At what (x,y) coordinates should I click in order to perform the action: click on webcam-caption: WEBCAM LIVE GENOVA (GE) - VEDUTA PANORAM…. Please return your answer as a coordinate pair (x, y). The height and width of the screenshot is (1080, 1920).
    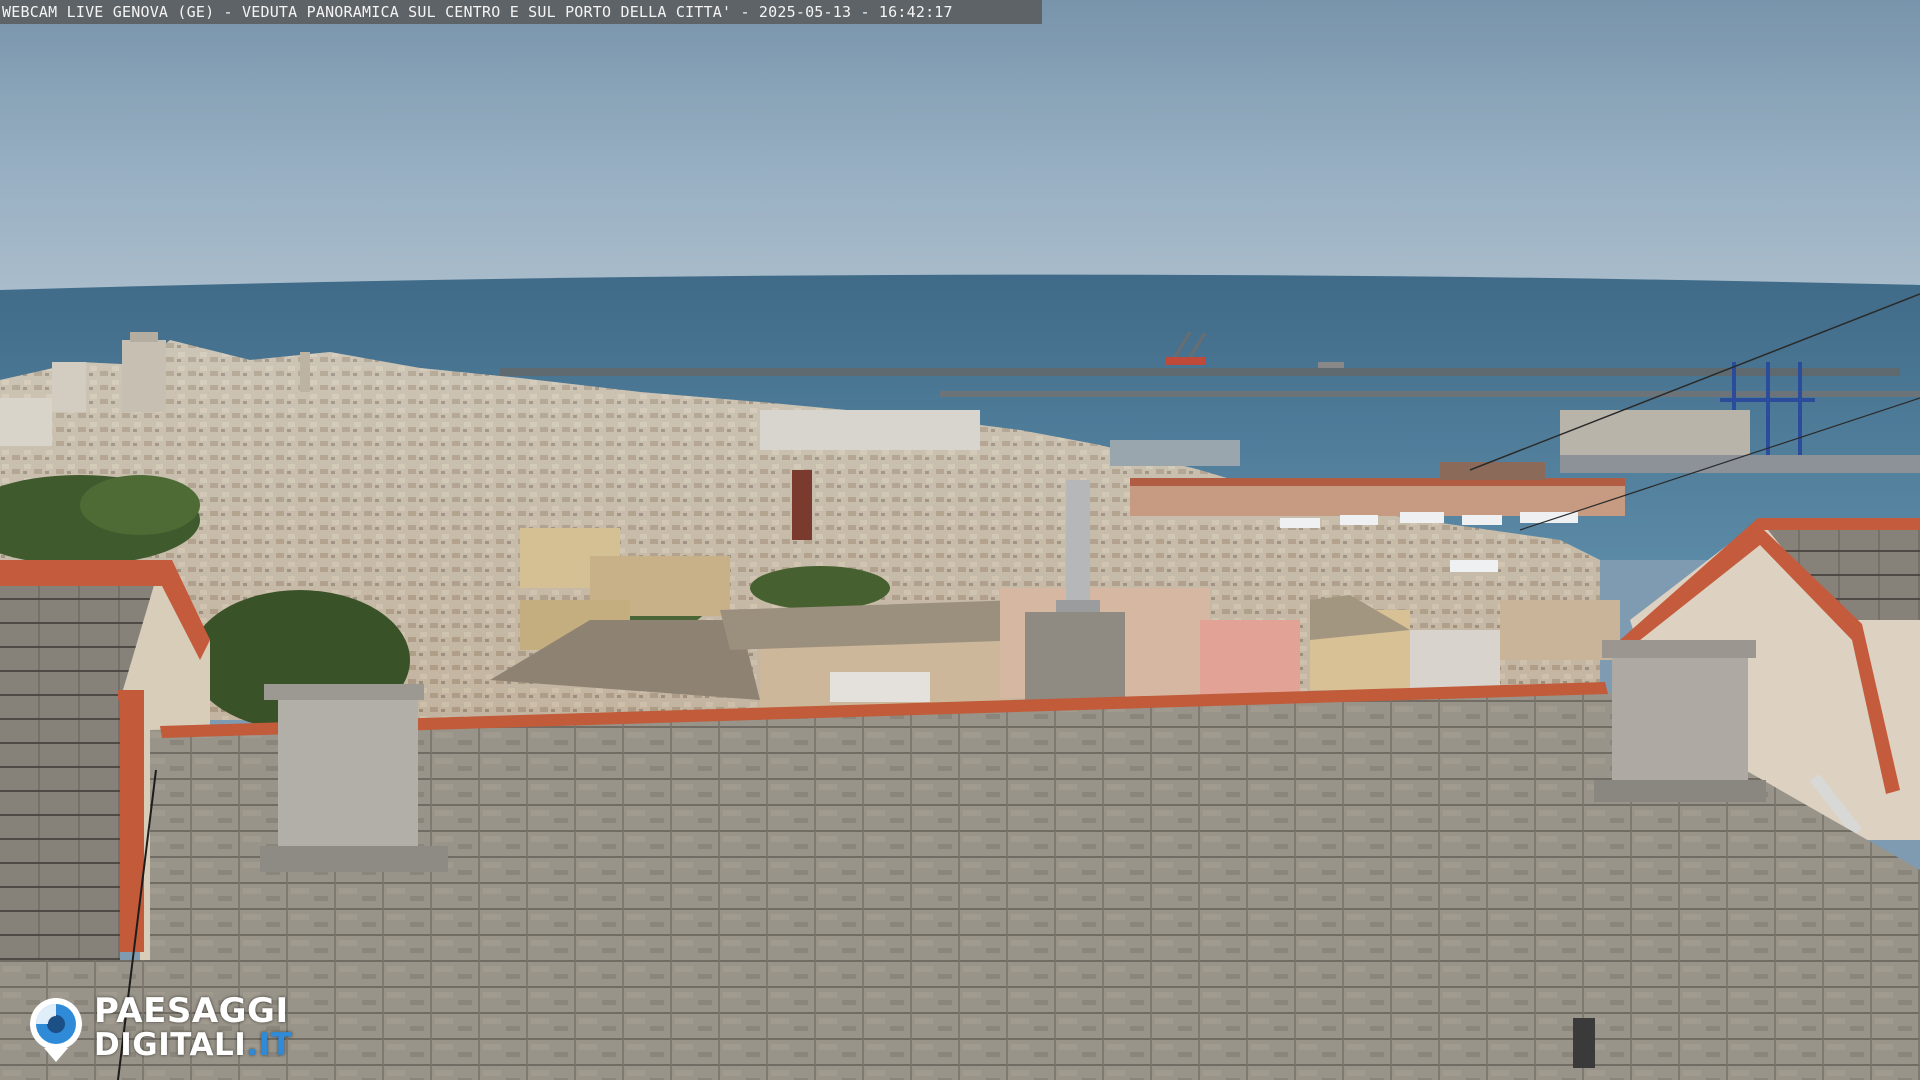
    Looking at the image, I should click on (477, 12).